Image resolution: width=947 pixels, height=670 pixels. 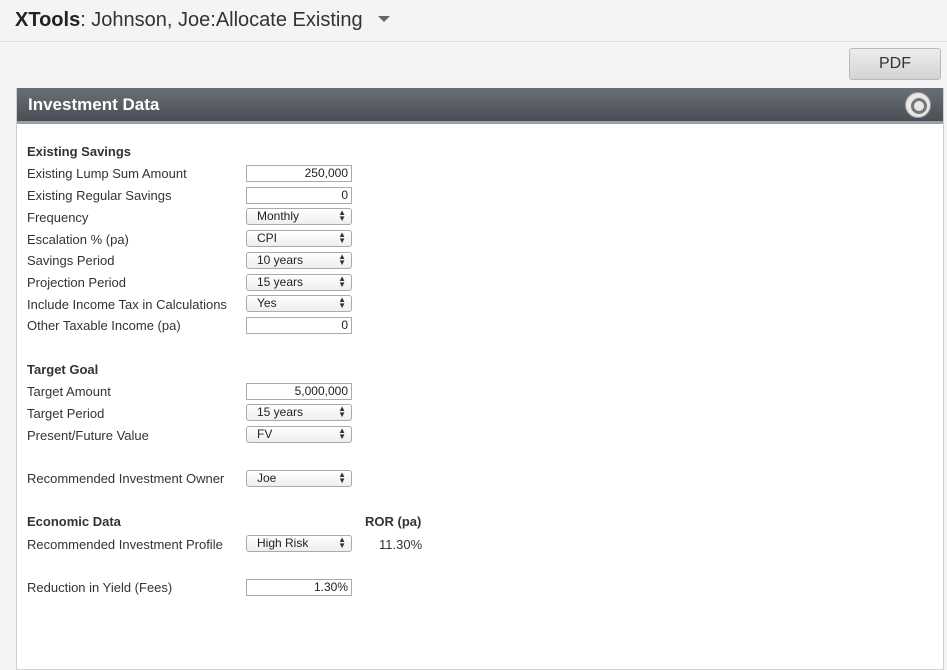 I want to click on profile-select: High Risk ▲ ▼, so click(x=299, y=543).